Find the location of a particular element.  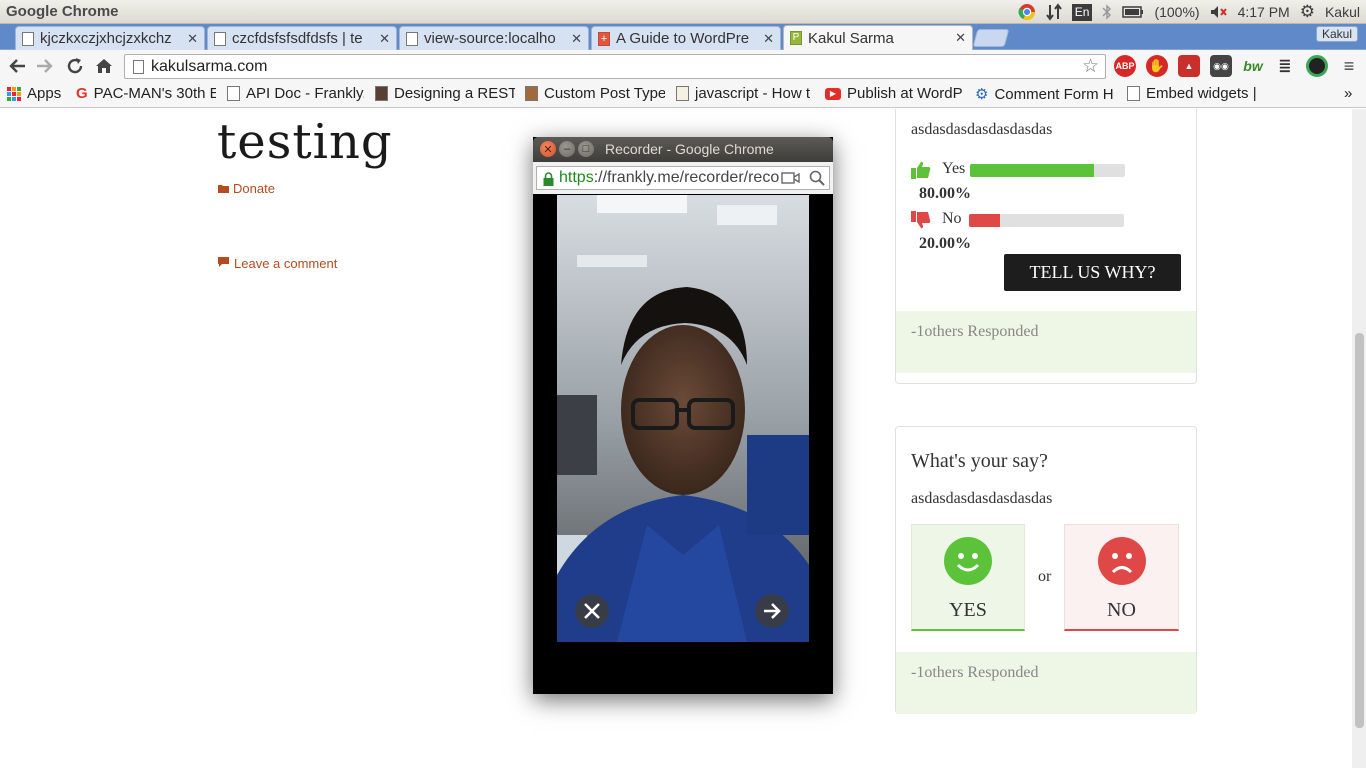

settings-gear-icon: ⚙ is located at coordinates (1307, 12).